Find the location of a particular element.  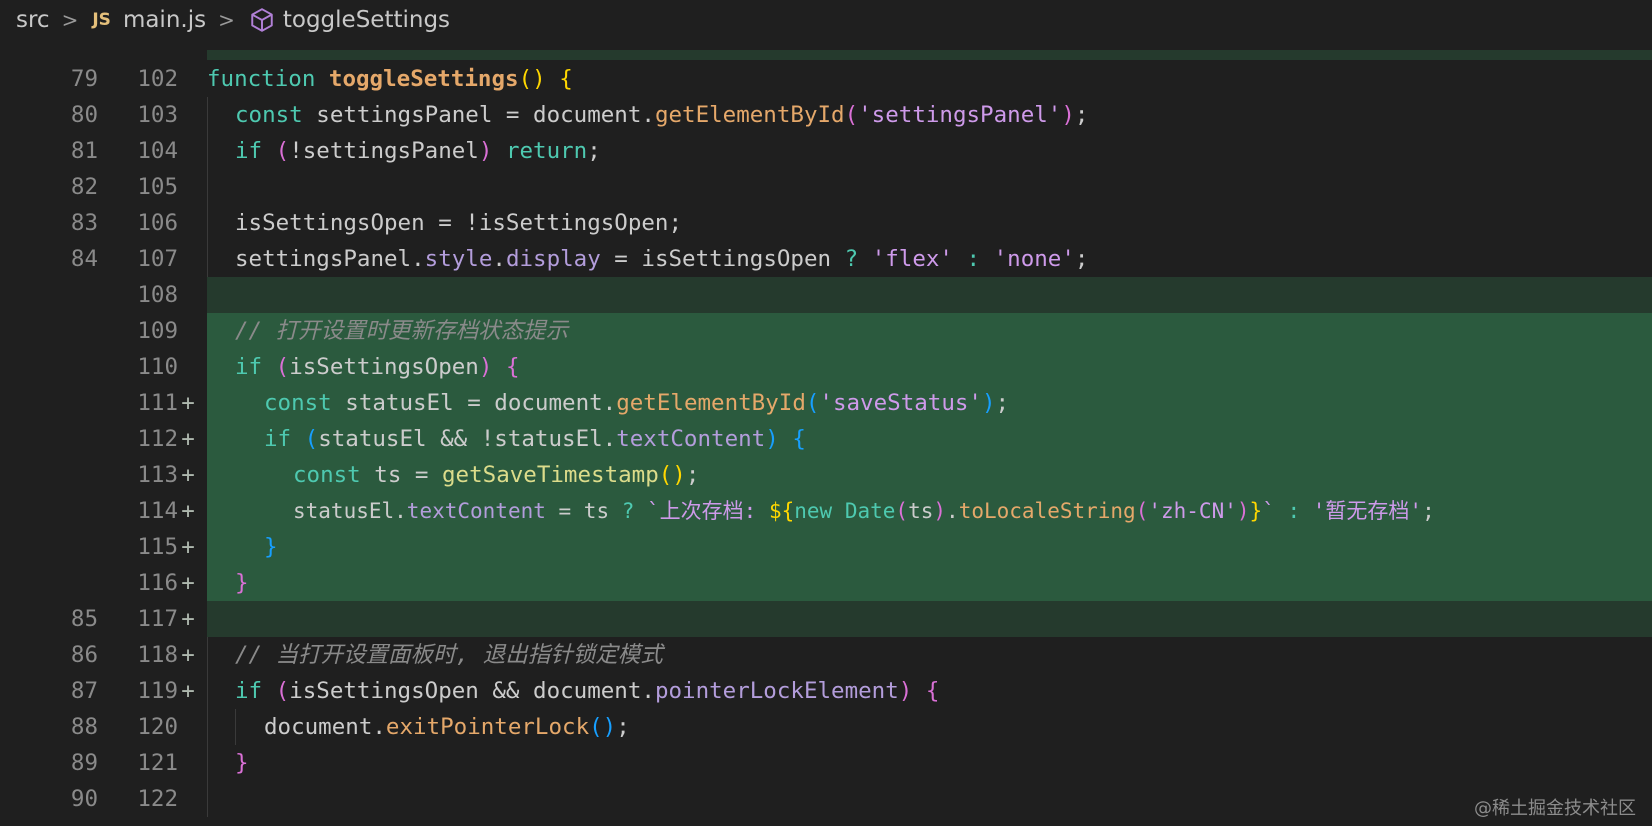

new-line-number: 122 is located at coordinates (157, 799).